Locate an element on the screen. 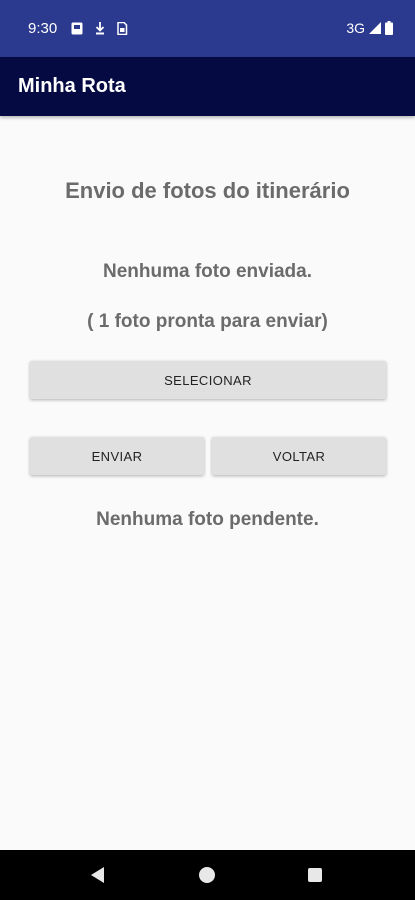 This screenshot has height=900, width=415. sent-status-text: Nenhuma foto enviada. is located at coordinates (207, 271).